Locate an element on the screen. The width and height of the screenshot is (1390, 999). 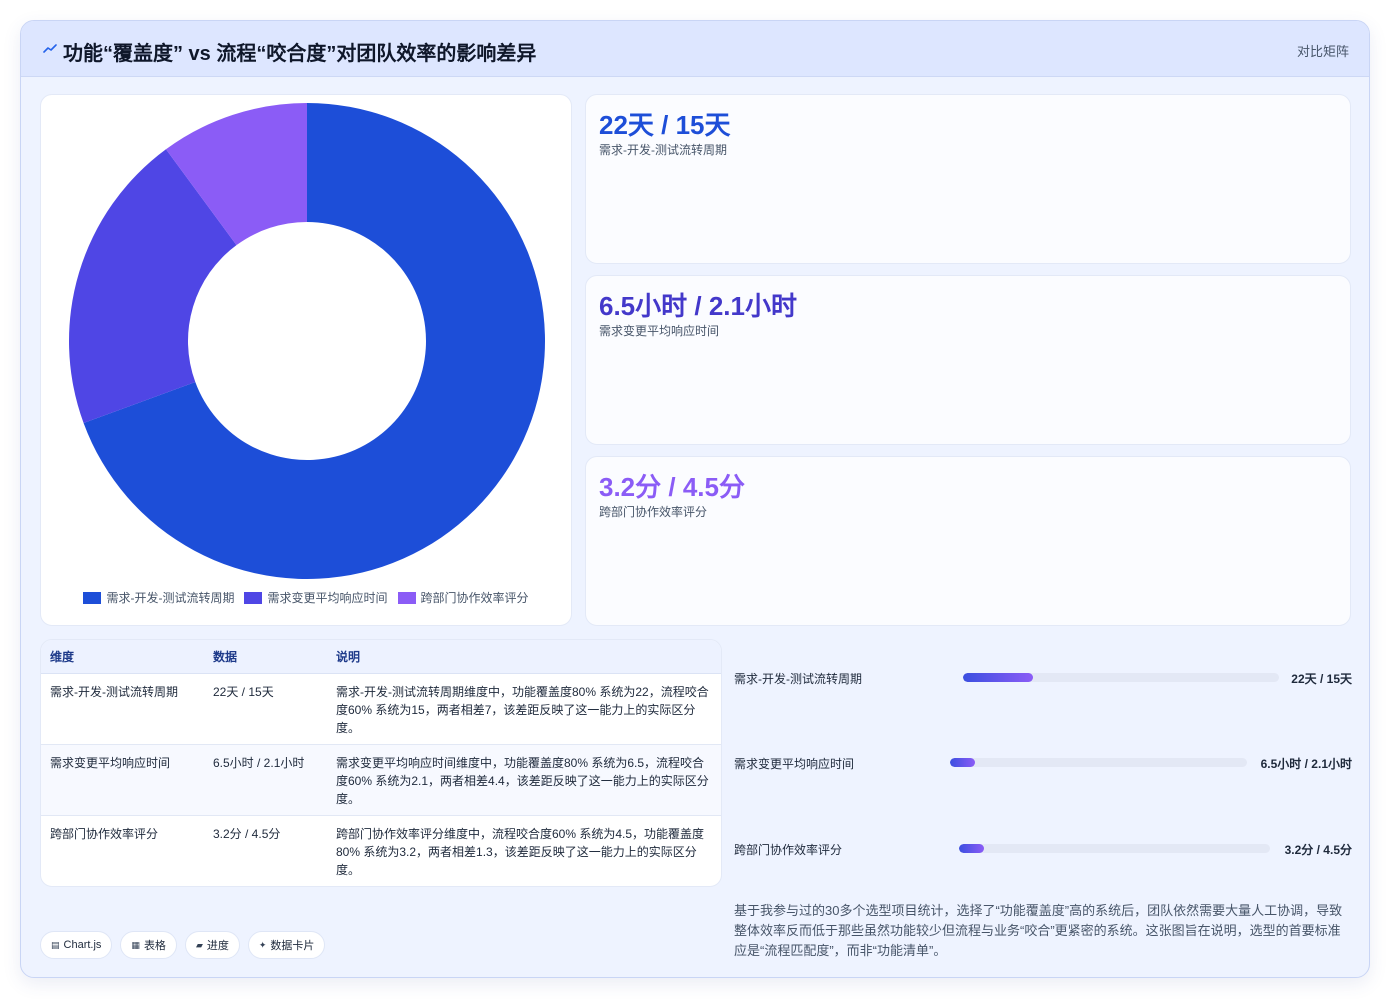
progress-row-cycle: 需求-开发-测试流转周期 22天 / 15天 is located at coordinates (1043, 678).